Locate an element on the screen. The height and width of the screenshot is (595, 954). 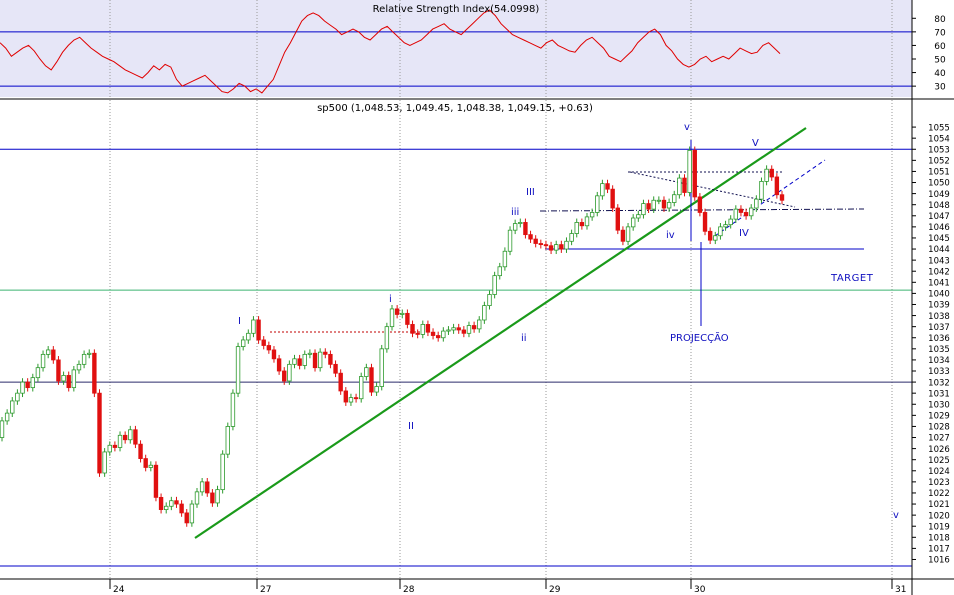
date-tick-label-0: 24 is located at coordinates (119, 590).